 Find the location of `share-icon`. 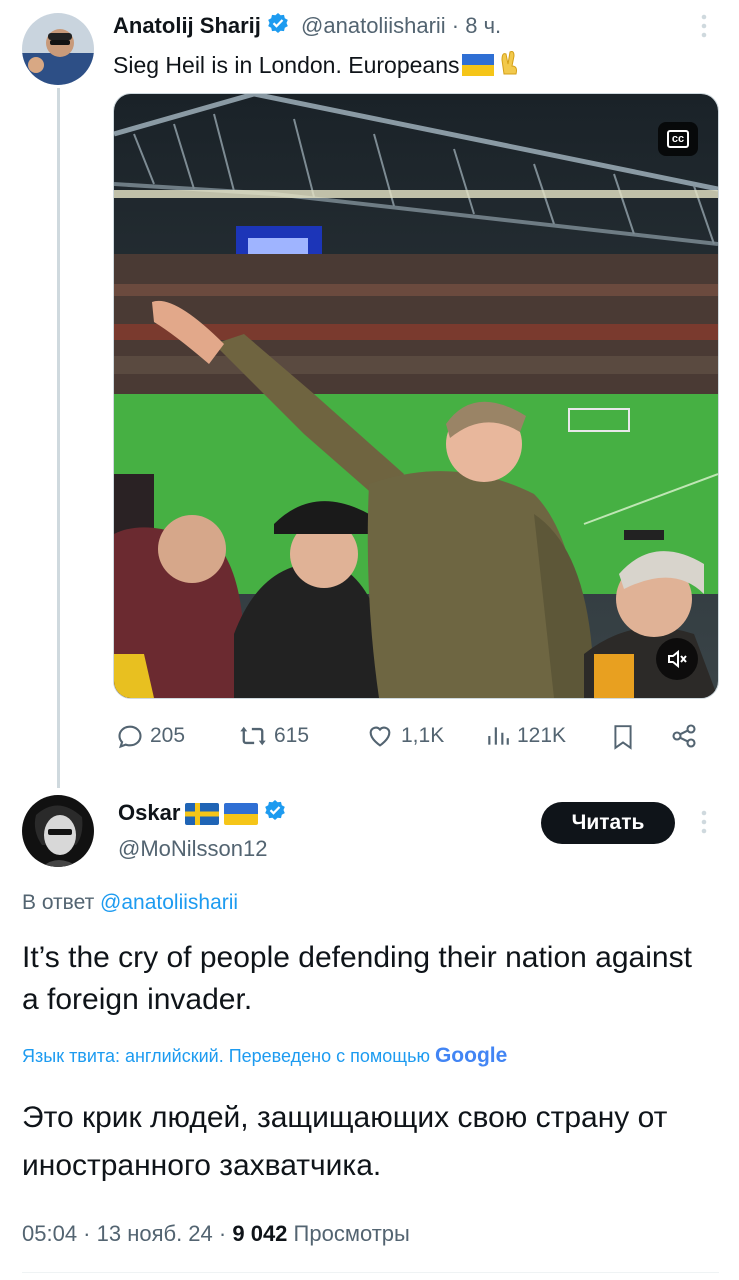

share-icon is located at coordinates (684, 736).